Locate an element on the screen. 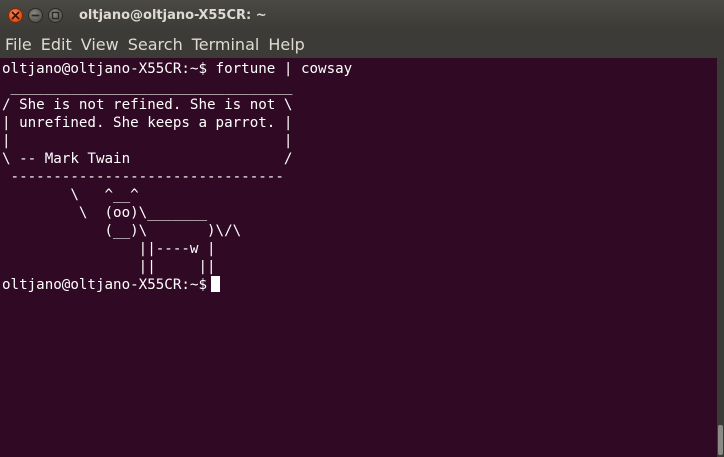  terminal-line: | unrefined. She keeps a parrot. | is located at coordinates (147, 123).